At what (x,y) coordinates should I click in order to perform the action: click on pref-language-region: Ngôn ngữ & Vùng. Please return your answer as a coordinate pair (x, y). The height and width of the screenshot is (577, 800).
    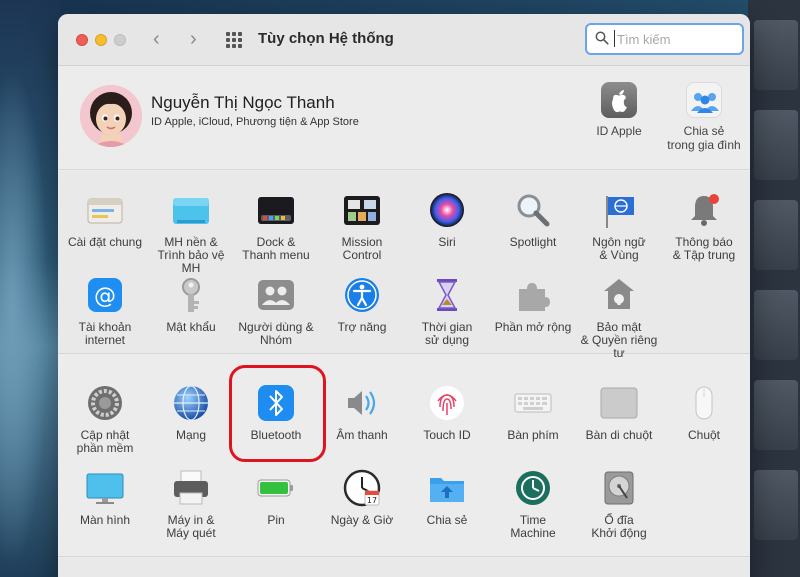
    Looking at the image, I should click on (619, 226).